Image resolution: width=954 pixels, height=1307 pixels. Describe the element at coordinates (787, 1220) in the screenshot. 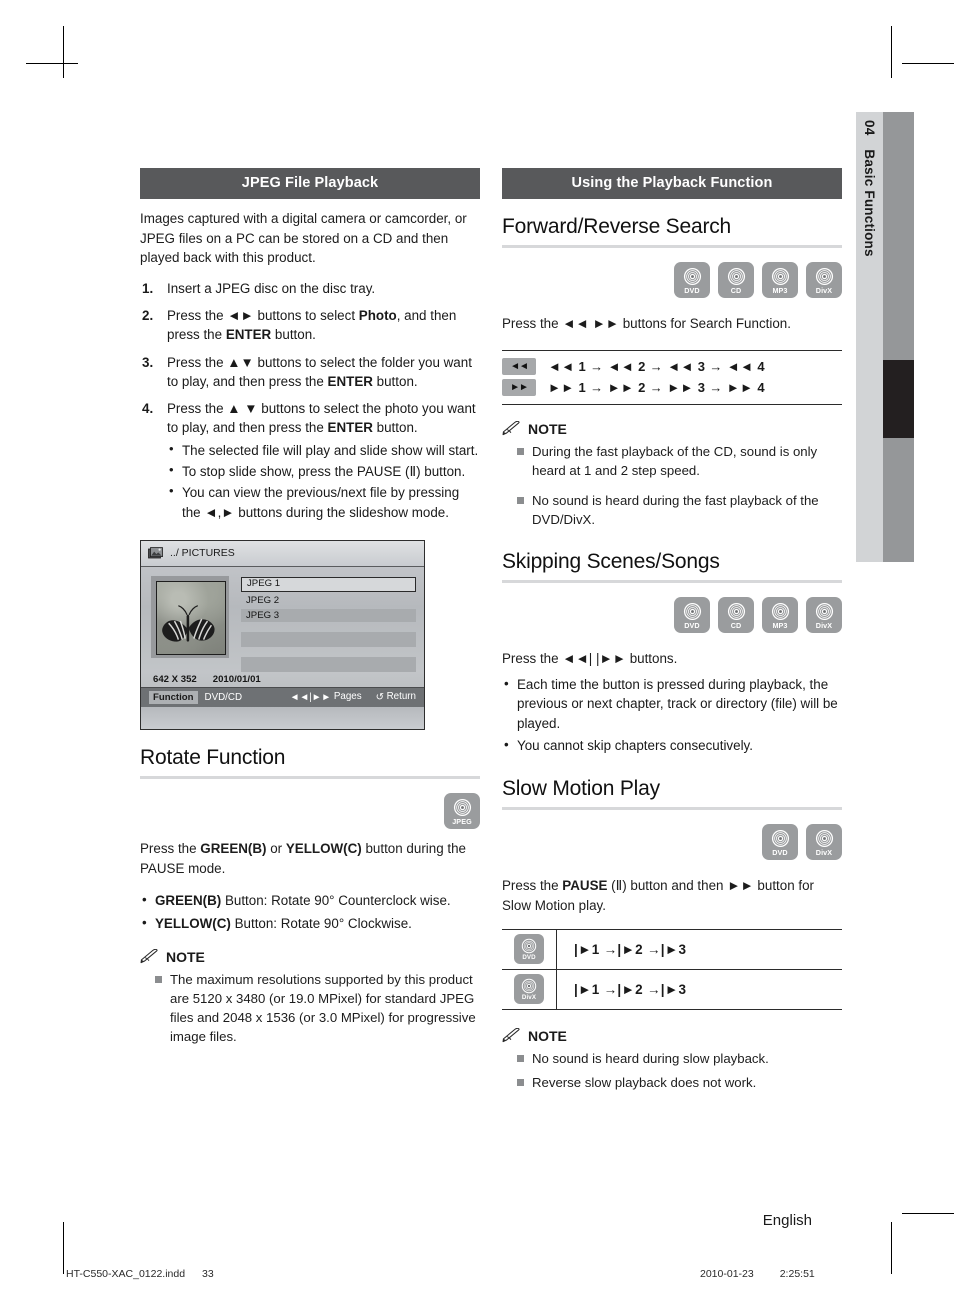

I see `page-language-label: English` at that location.